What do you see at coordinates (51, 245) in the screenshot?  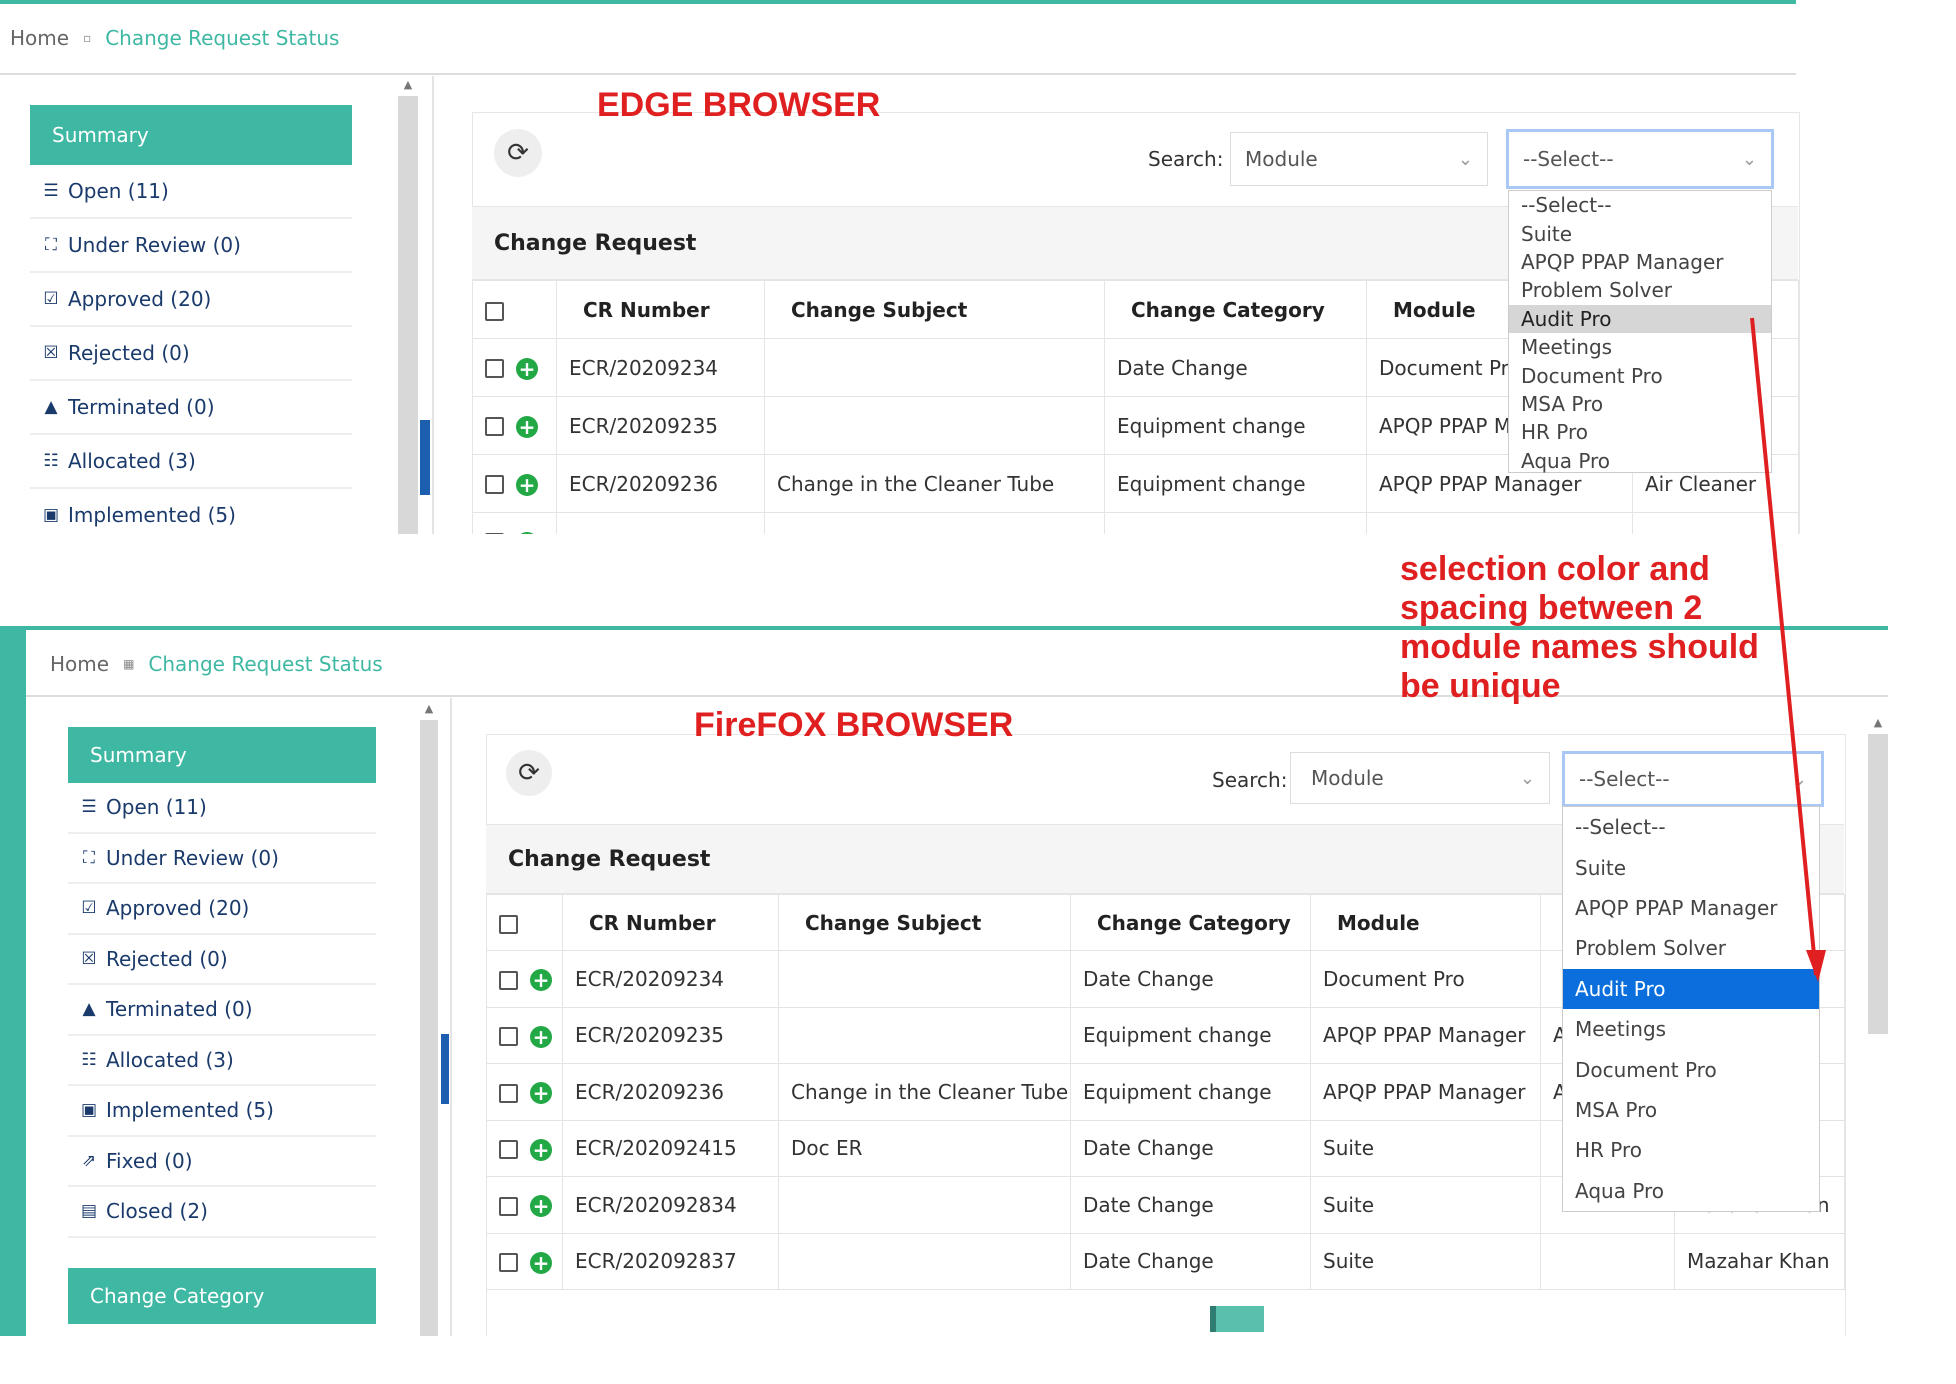 I see `reviewer-icon: ⛶` at bounding box center [51, 245].